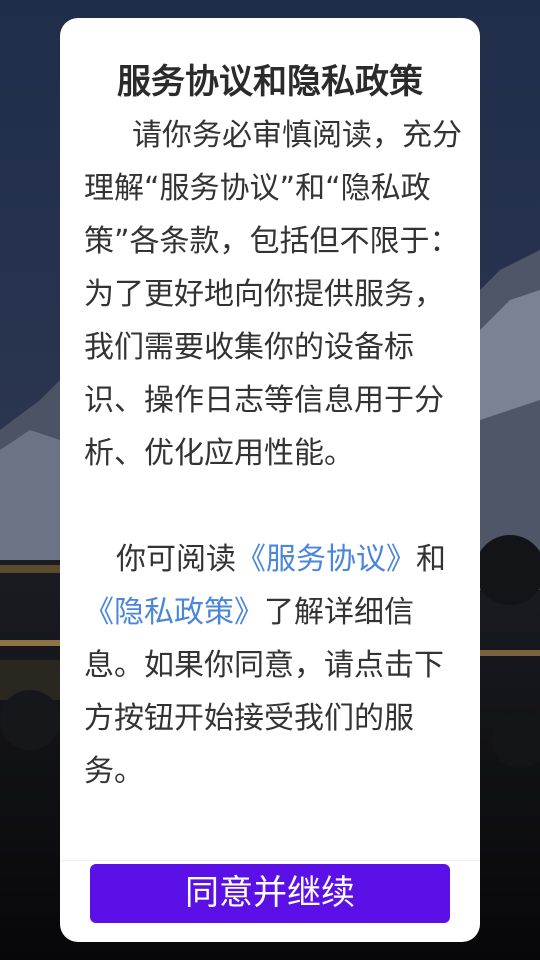  Describe the element at coordinates (270, 893) in the screenshot. I see `agree-continue-button: 同意并继续` at that location.